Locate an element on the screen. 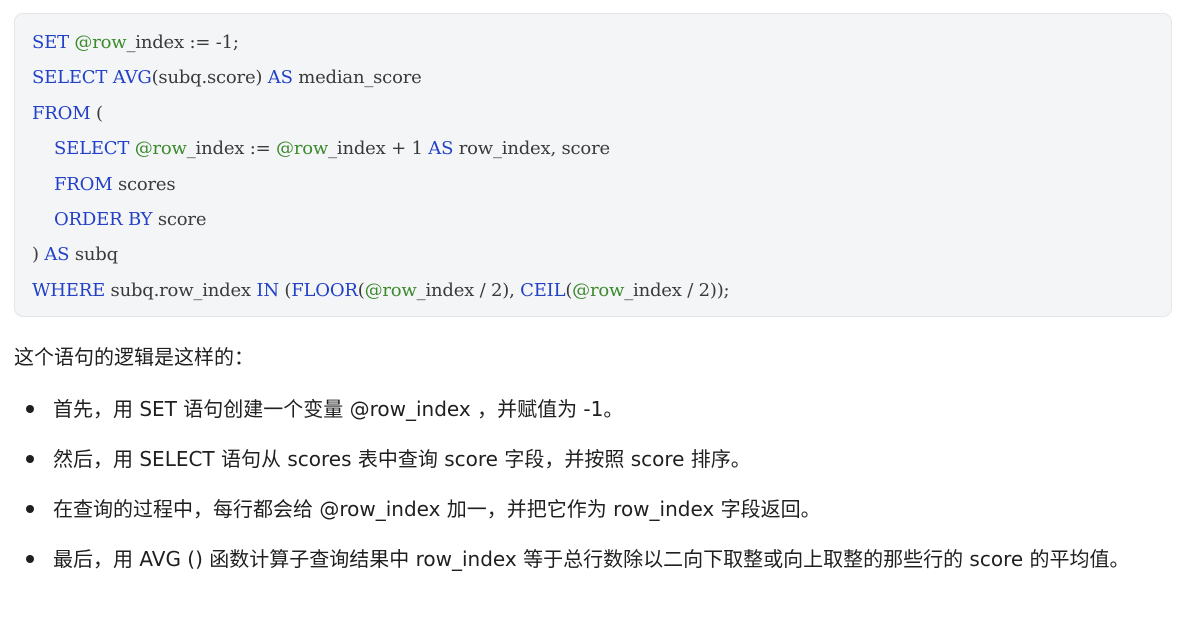 This screenshot has height=623, width=1193. code-keyword: FLOOR is located at coordinates (324, 290).